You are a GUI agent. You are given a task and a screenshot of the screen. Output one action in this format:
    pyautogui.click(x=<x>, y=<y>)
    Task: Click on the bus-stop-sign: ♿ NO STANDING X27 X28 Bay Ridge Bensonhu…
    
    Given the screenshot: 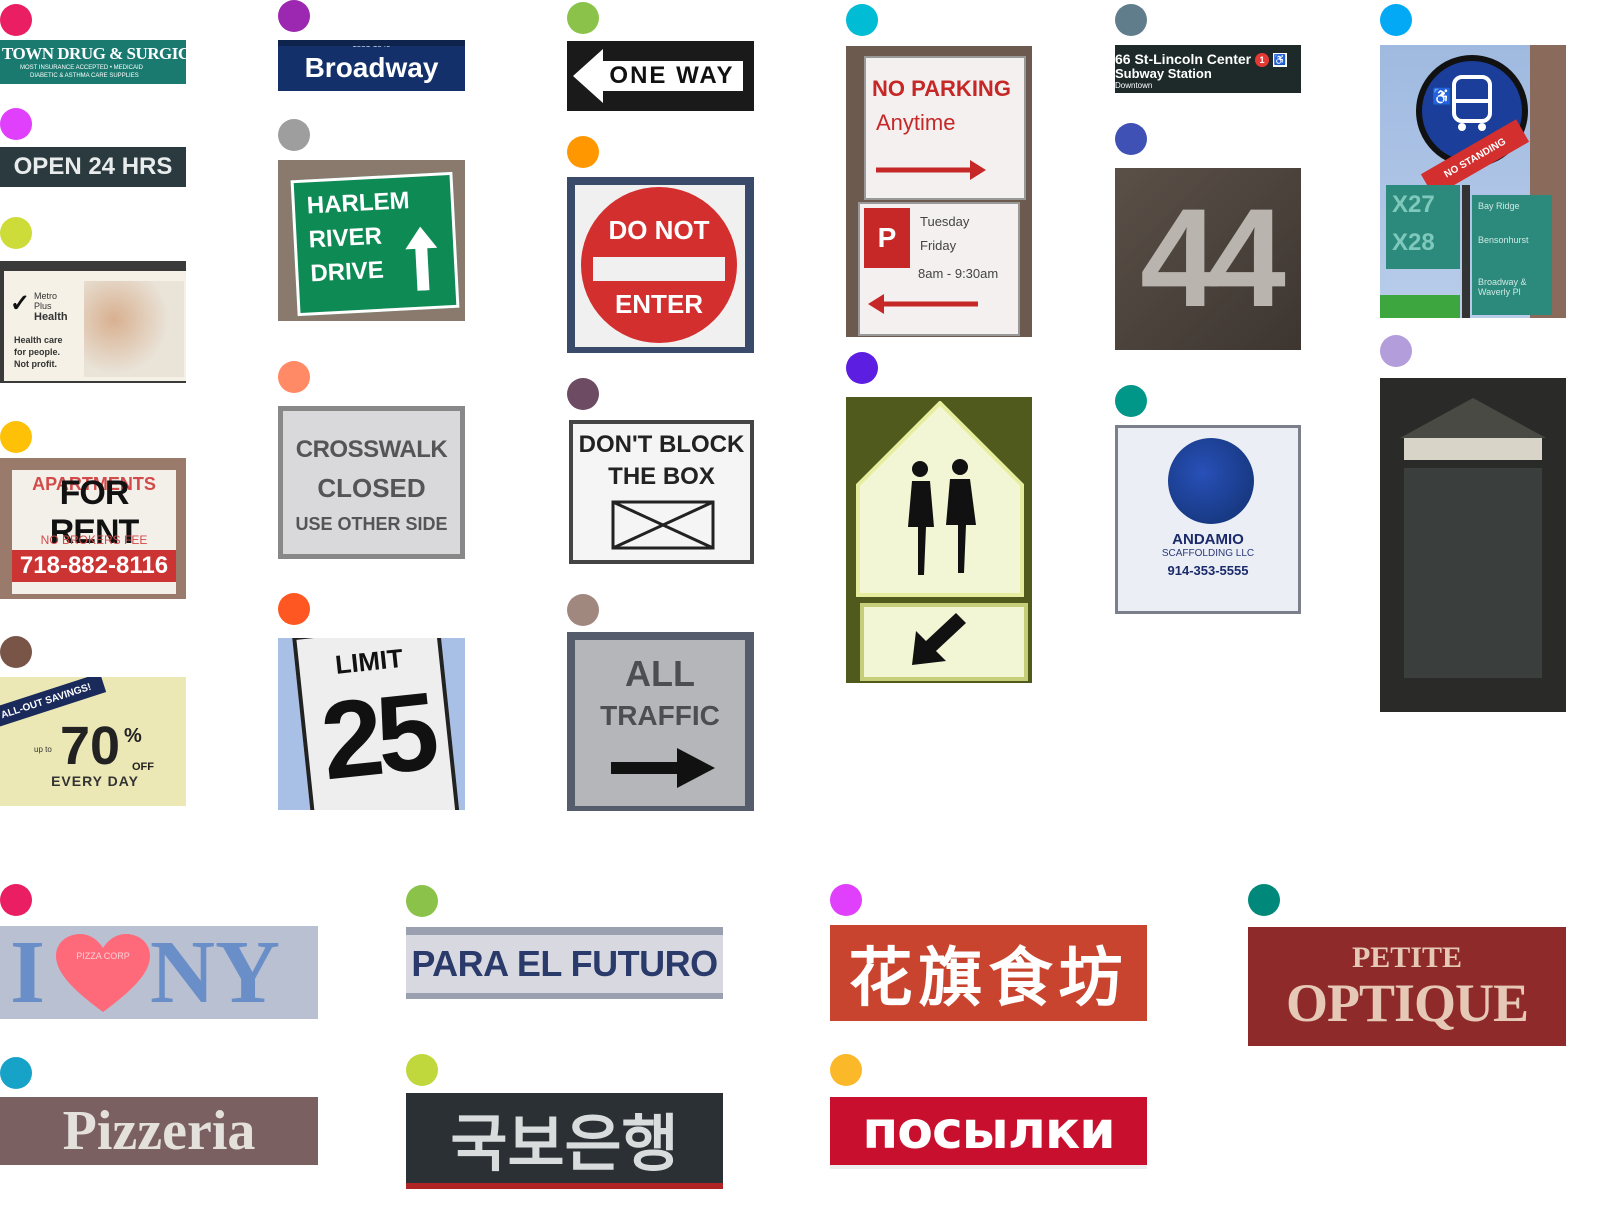 What is the action you would take?
    pyautogui.click(x=1473, y=181)
    